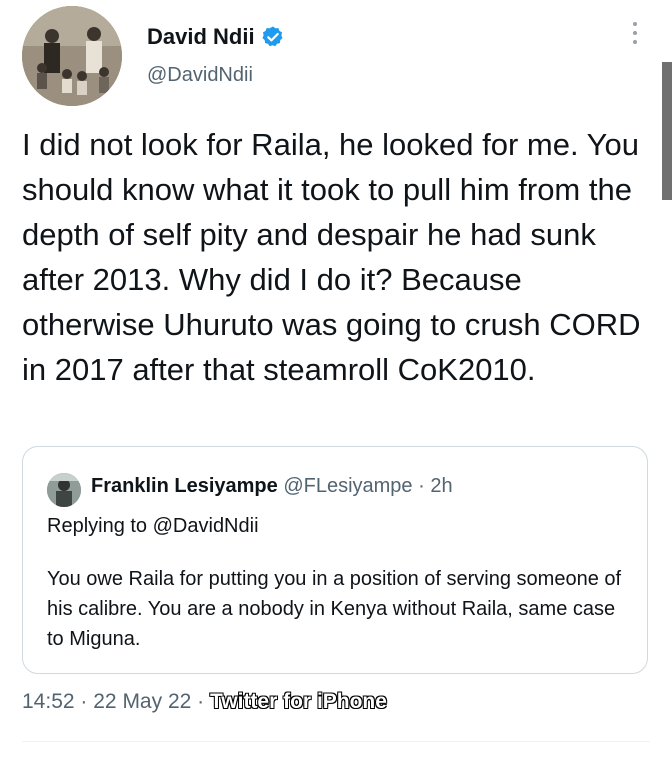 This screenshot has width=672, height=773. Describe the element at coordinates (273, 37) in the screenshot. I see `verified-badge-icon` at that location.